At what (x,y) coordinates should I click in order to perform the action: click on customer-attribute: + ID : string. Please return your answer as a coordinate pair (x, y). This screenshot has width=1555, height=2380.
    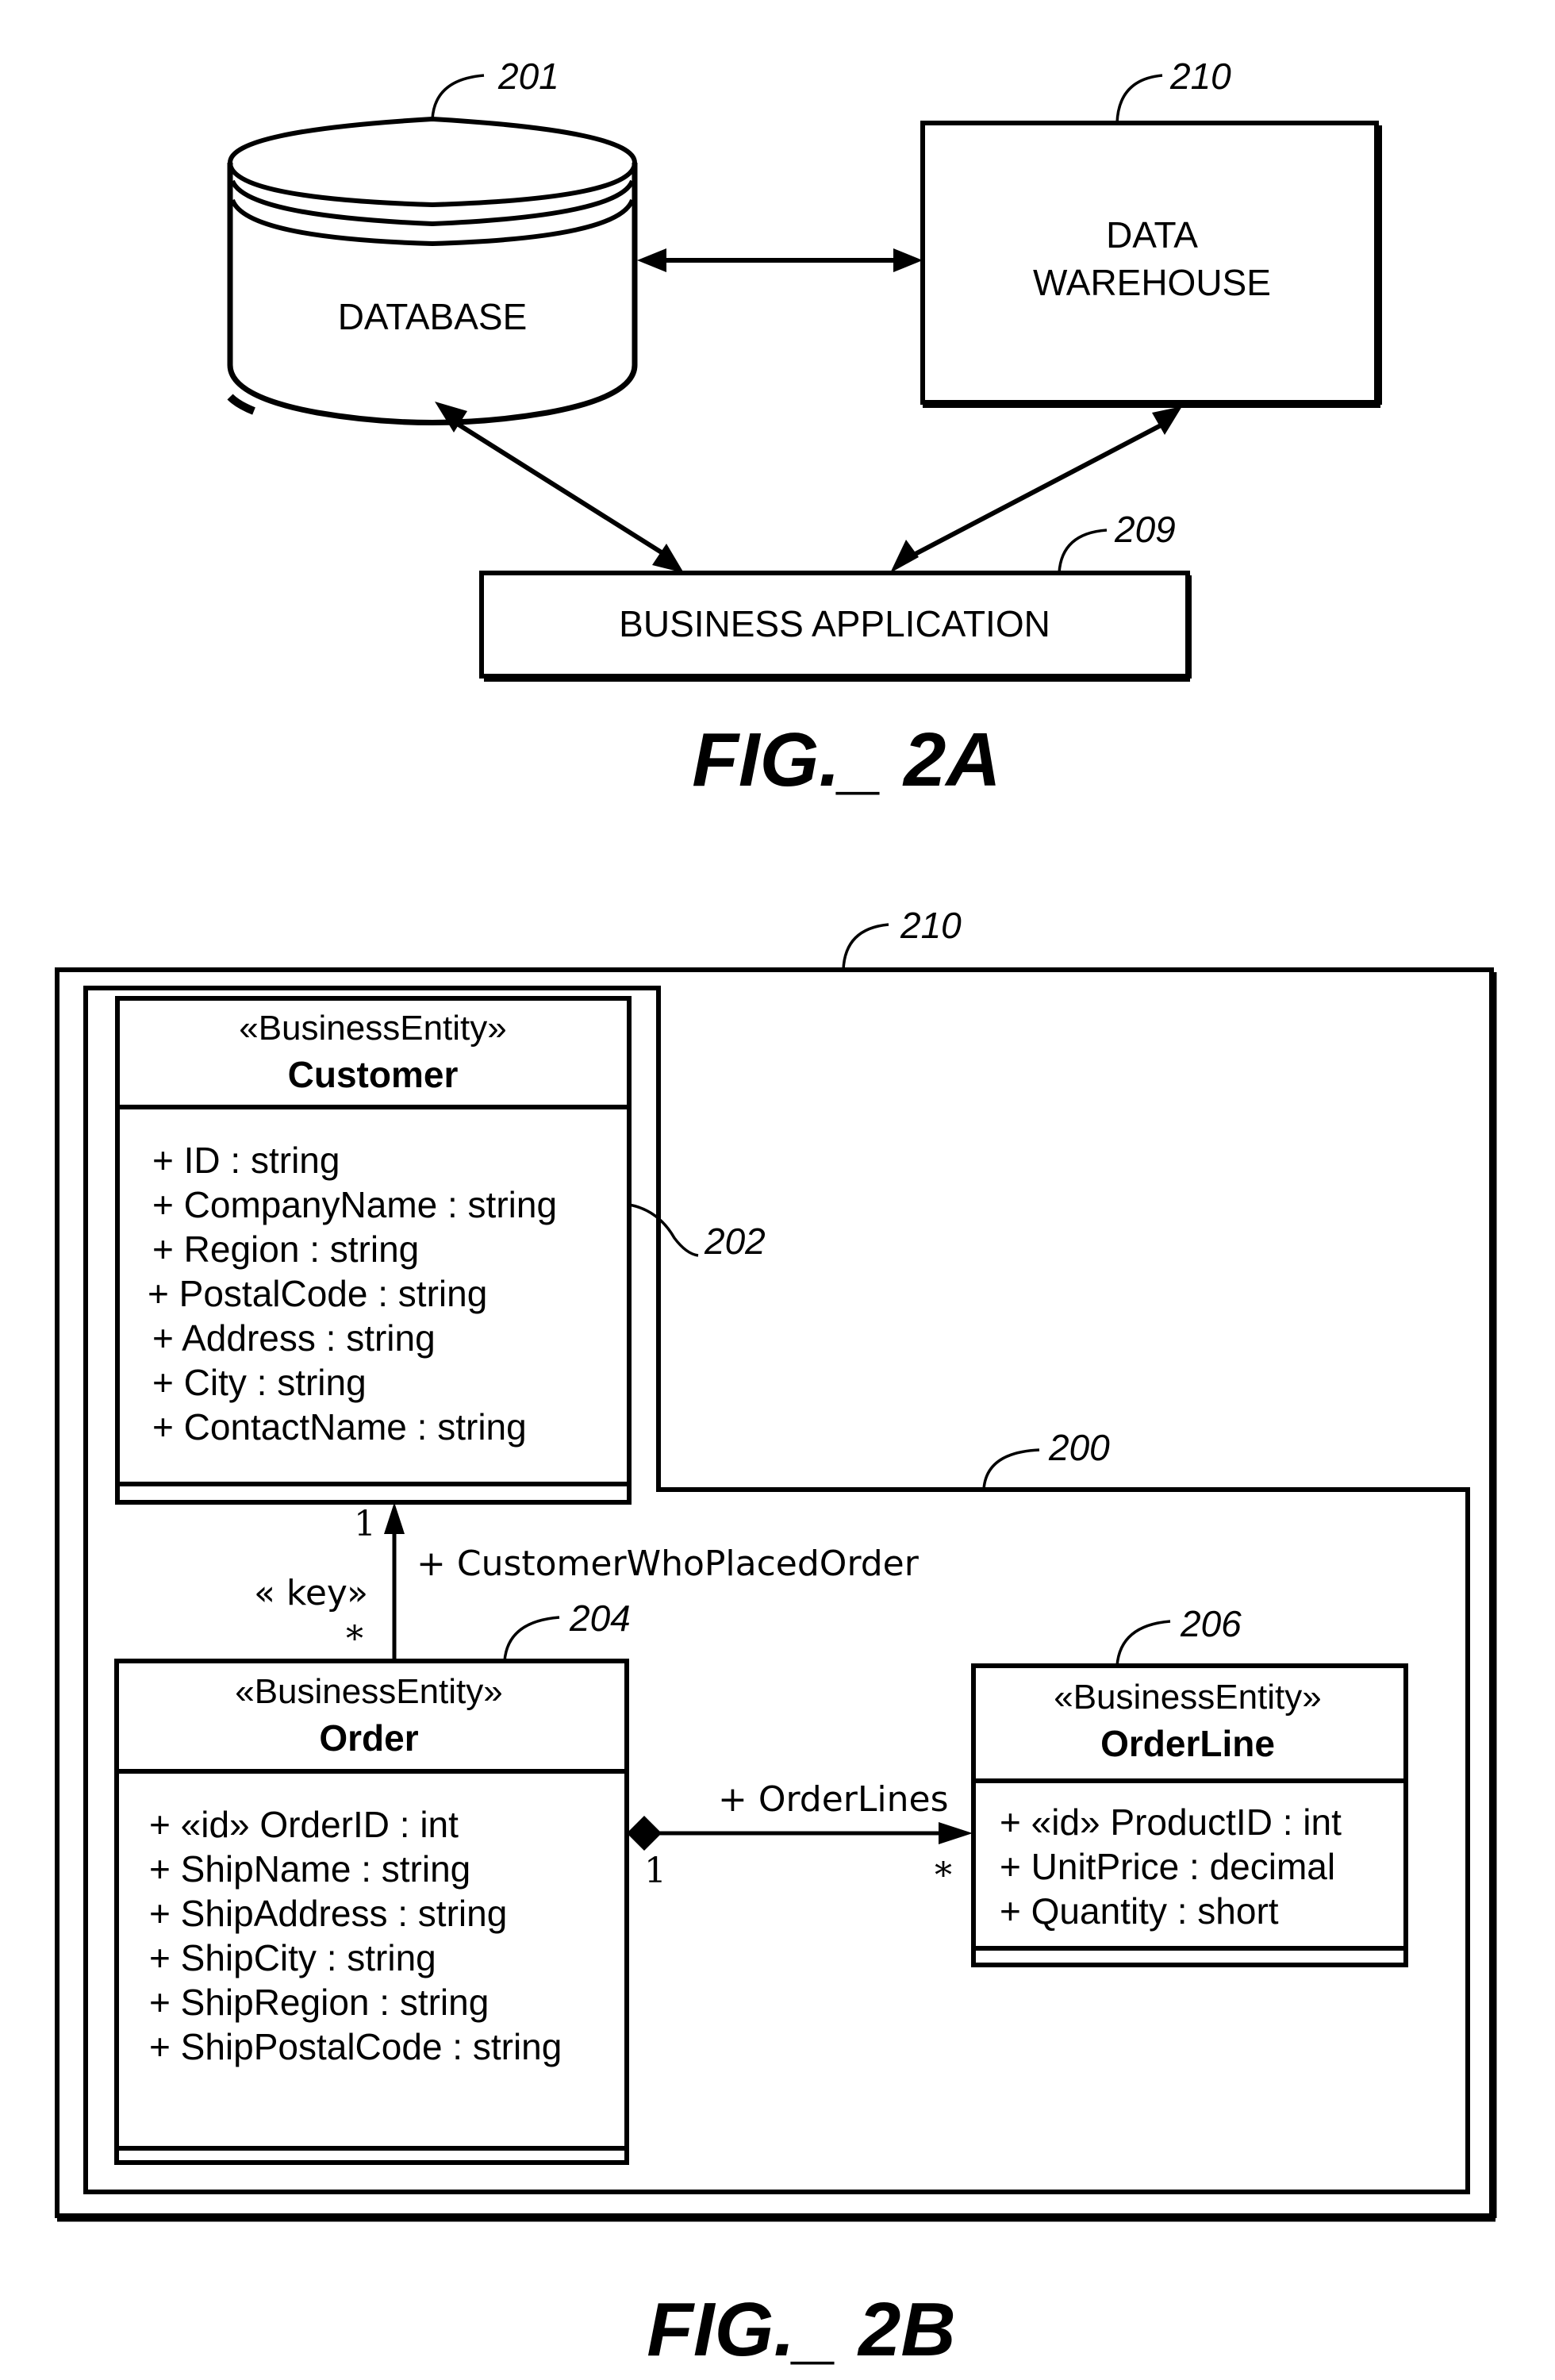
    Looking at the image, I should click on (246, 1160).